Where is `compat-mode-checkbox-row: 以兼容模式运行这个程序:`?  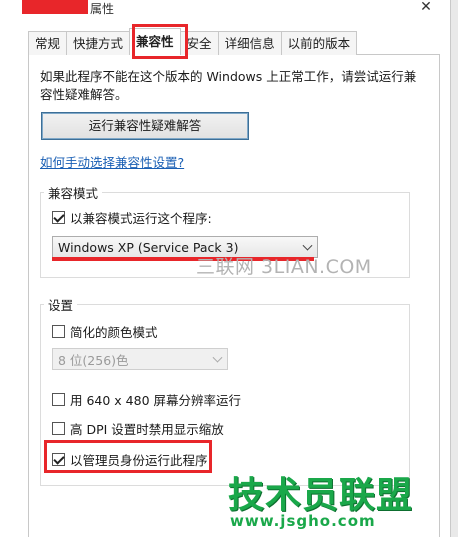 compat-mode-checkbox-row: 以兼容模式运行这个程序: is located at coordinates (132, 217).